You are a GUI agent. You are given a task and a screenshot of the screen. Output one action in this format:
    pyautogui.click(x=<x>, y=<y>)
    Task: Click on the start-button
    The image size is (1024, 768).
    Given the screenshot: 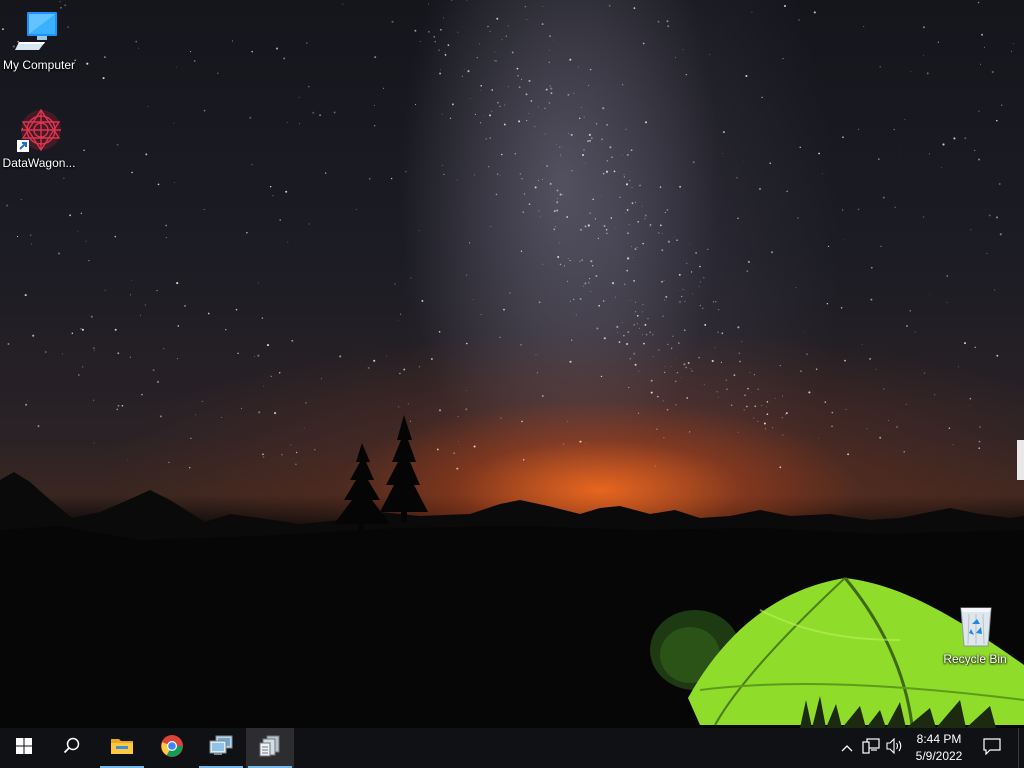 What is the action you would take?
    pyautogui.click(x=24, y=748)
    